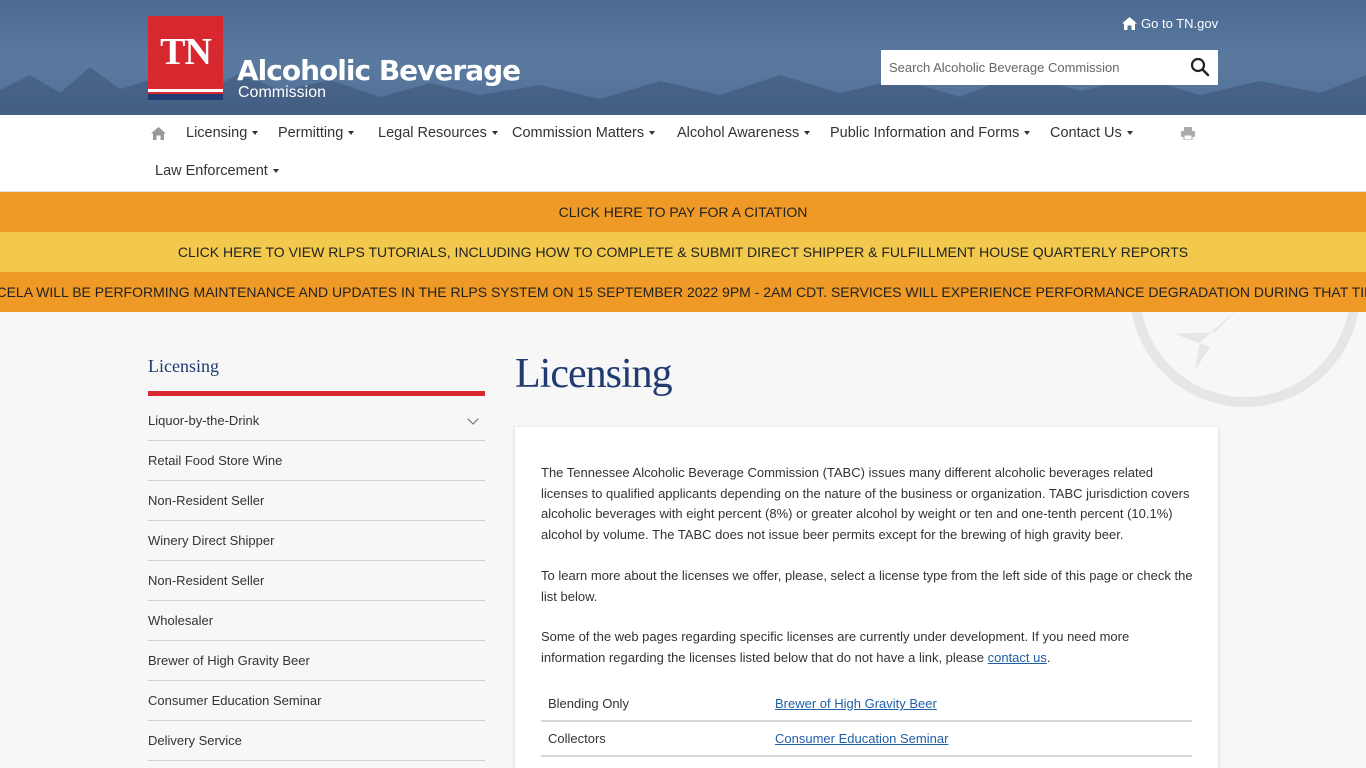 Image resolution: width=1366 pixels, height=768 pixels. Describe the element at coordinates (588, 703) in the screenshot. I see `license-name: Blending Only` at that location.